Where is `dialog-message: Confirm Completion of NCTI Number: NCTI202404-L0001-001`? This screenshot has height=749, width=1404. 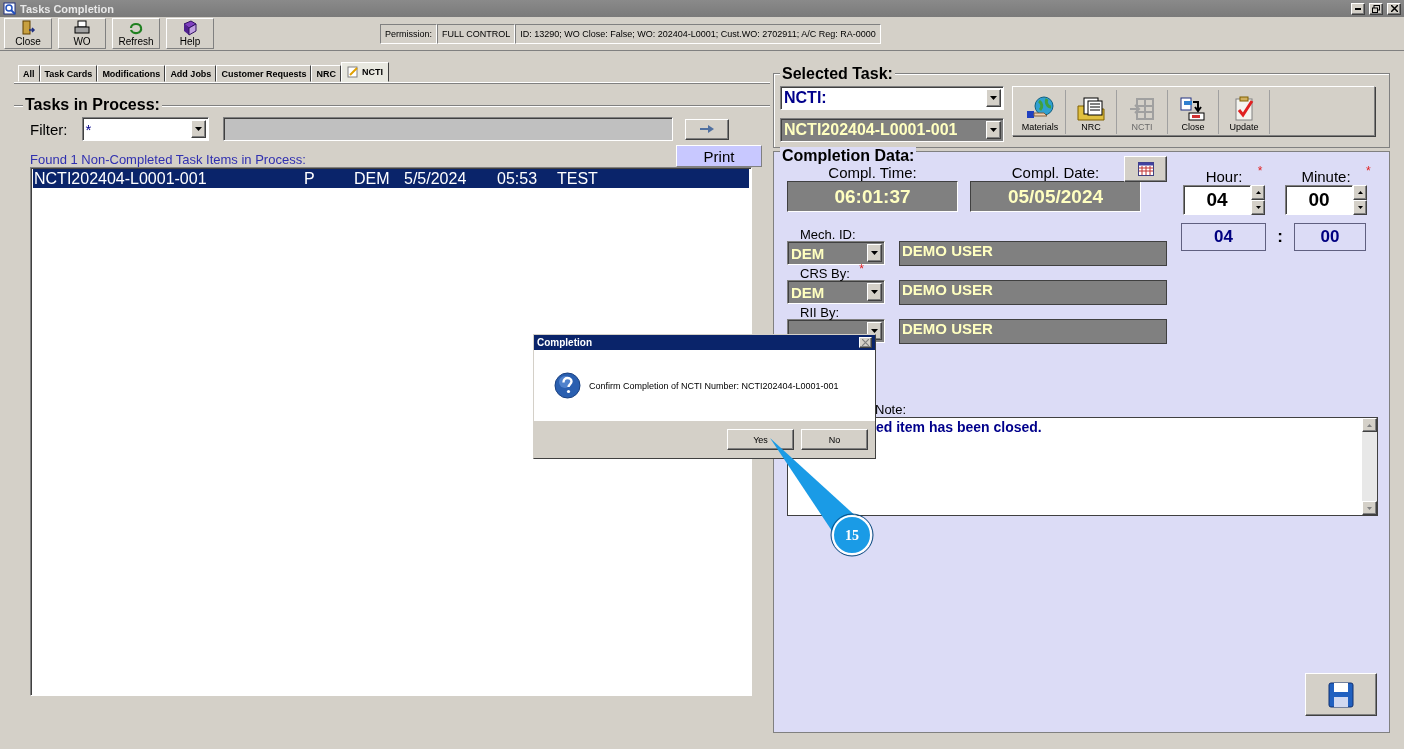 dialog-message: Confirm Completion of NCTI Number: NCTI202404-L0001-001 is located at coordinates (714, 385).